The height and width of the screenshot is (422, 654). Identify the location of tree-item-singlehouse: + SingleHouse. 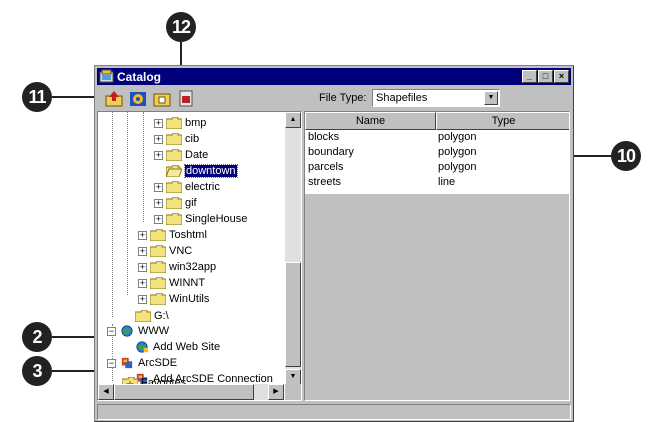
(200, 219).